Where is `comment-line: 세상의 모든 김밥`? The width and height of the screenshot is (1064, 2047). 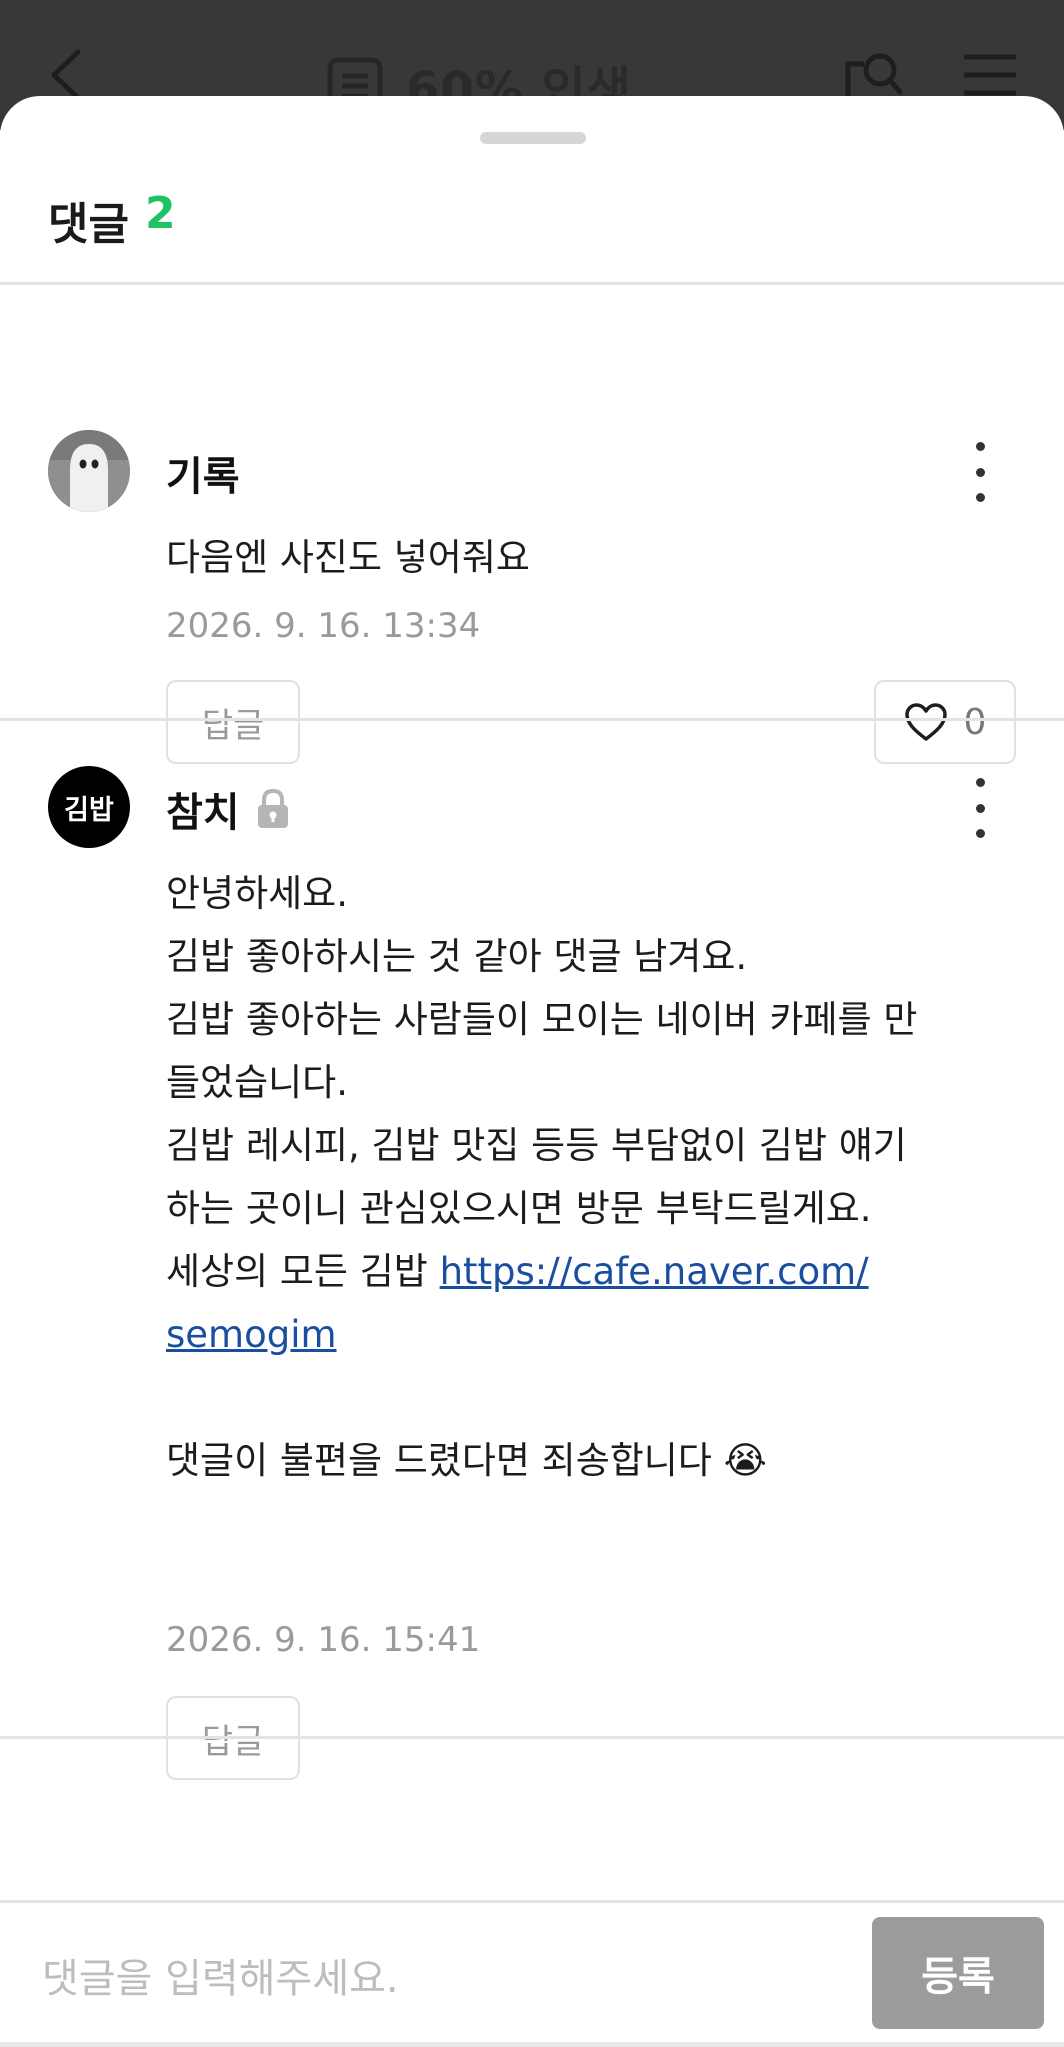 comment-line: 세상의 모든 김밥 is located at coordinates (303, 1271).